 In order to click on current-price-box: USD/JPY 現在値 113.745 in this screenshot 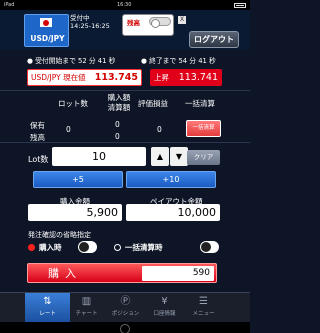, I will do `click(84, 77)`.